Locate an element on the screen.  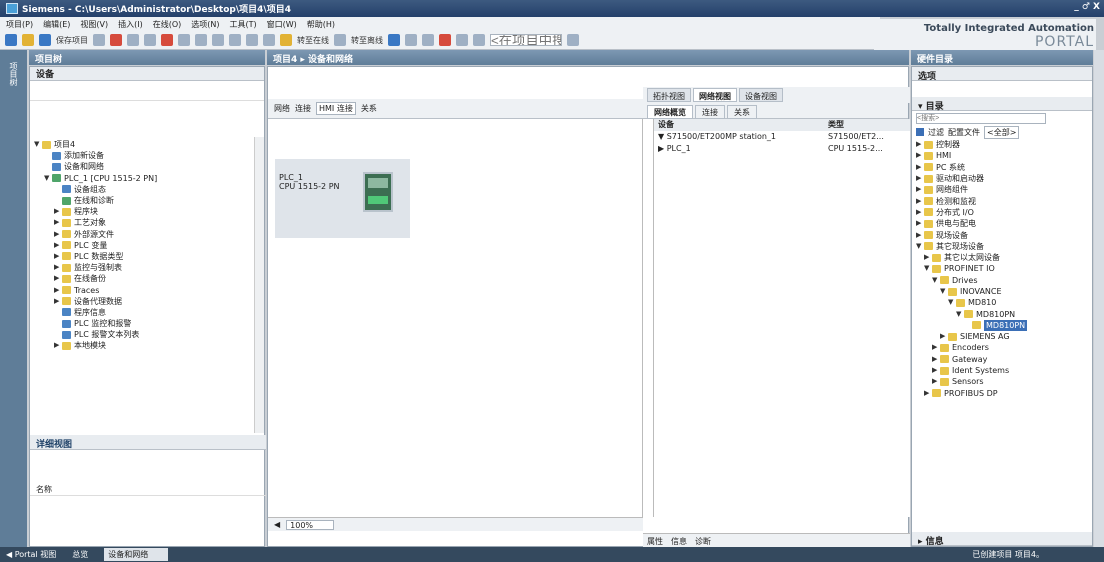
tree-item: ▶ 本地模块 is located at coordinates (142, 345).